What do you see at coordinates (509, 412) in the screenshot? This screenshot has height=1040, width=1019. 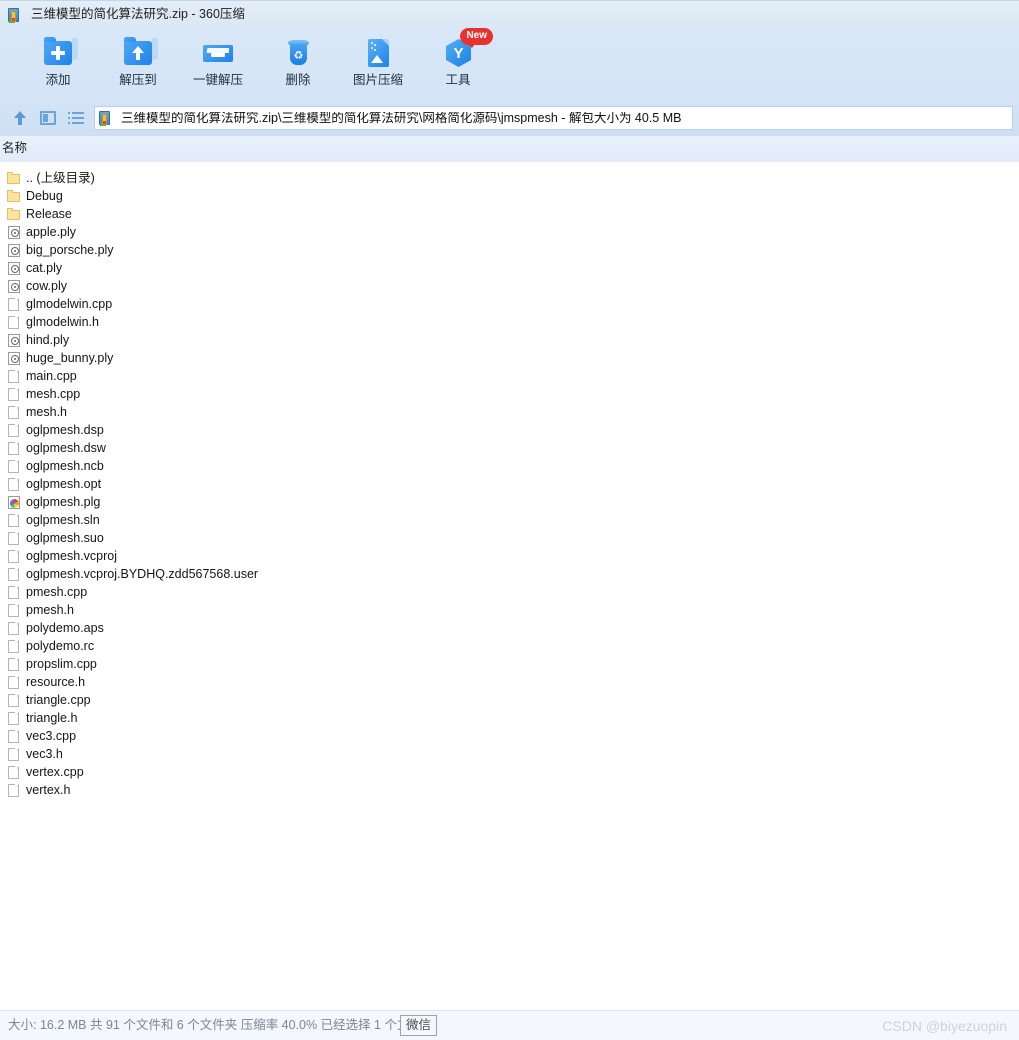 I see `file-list-row: mesh.h` at bounding box center [509, 412].